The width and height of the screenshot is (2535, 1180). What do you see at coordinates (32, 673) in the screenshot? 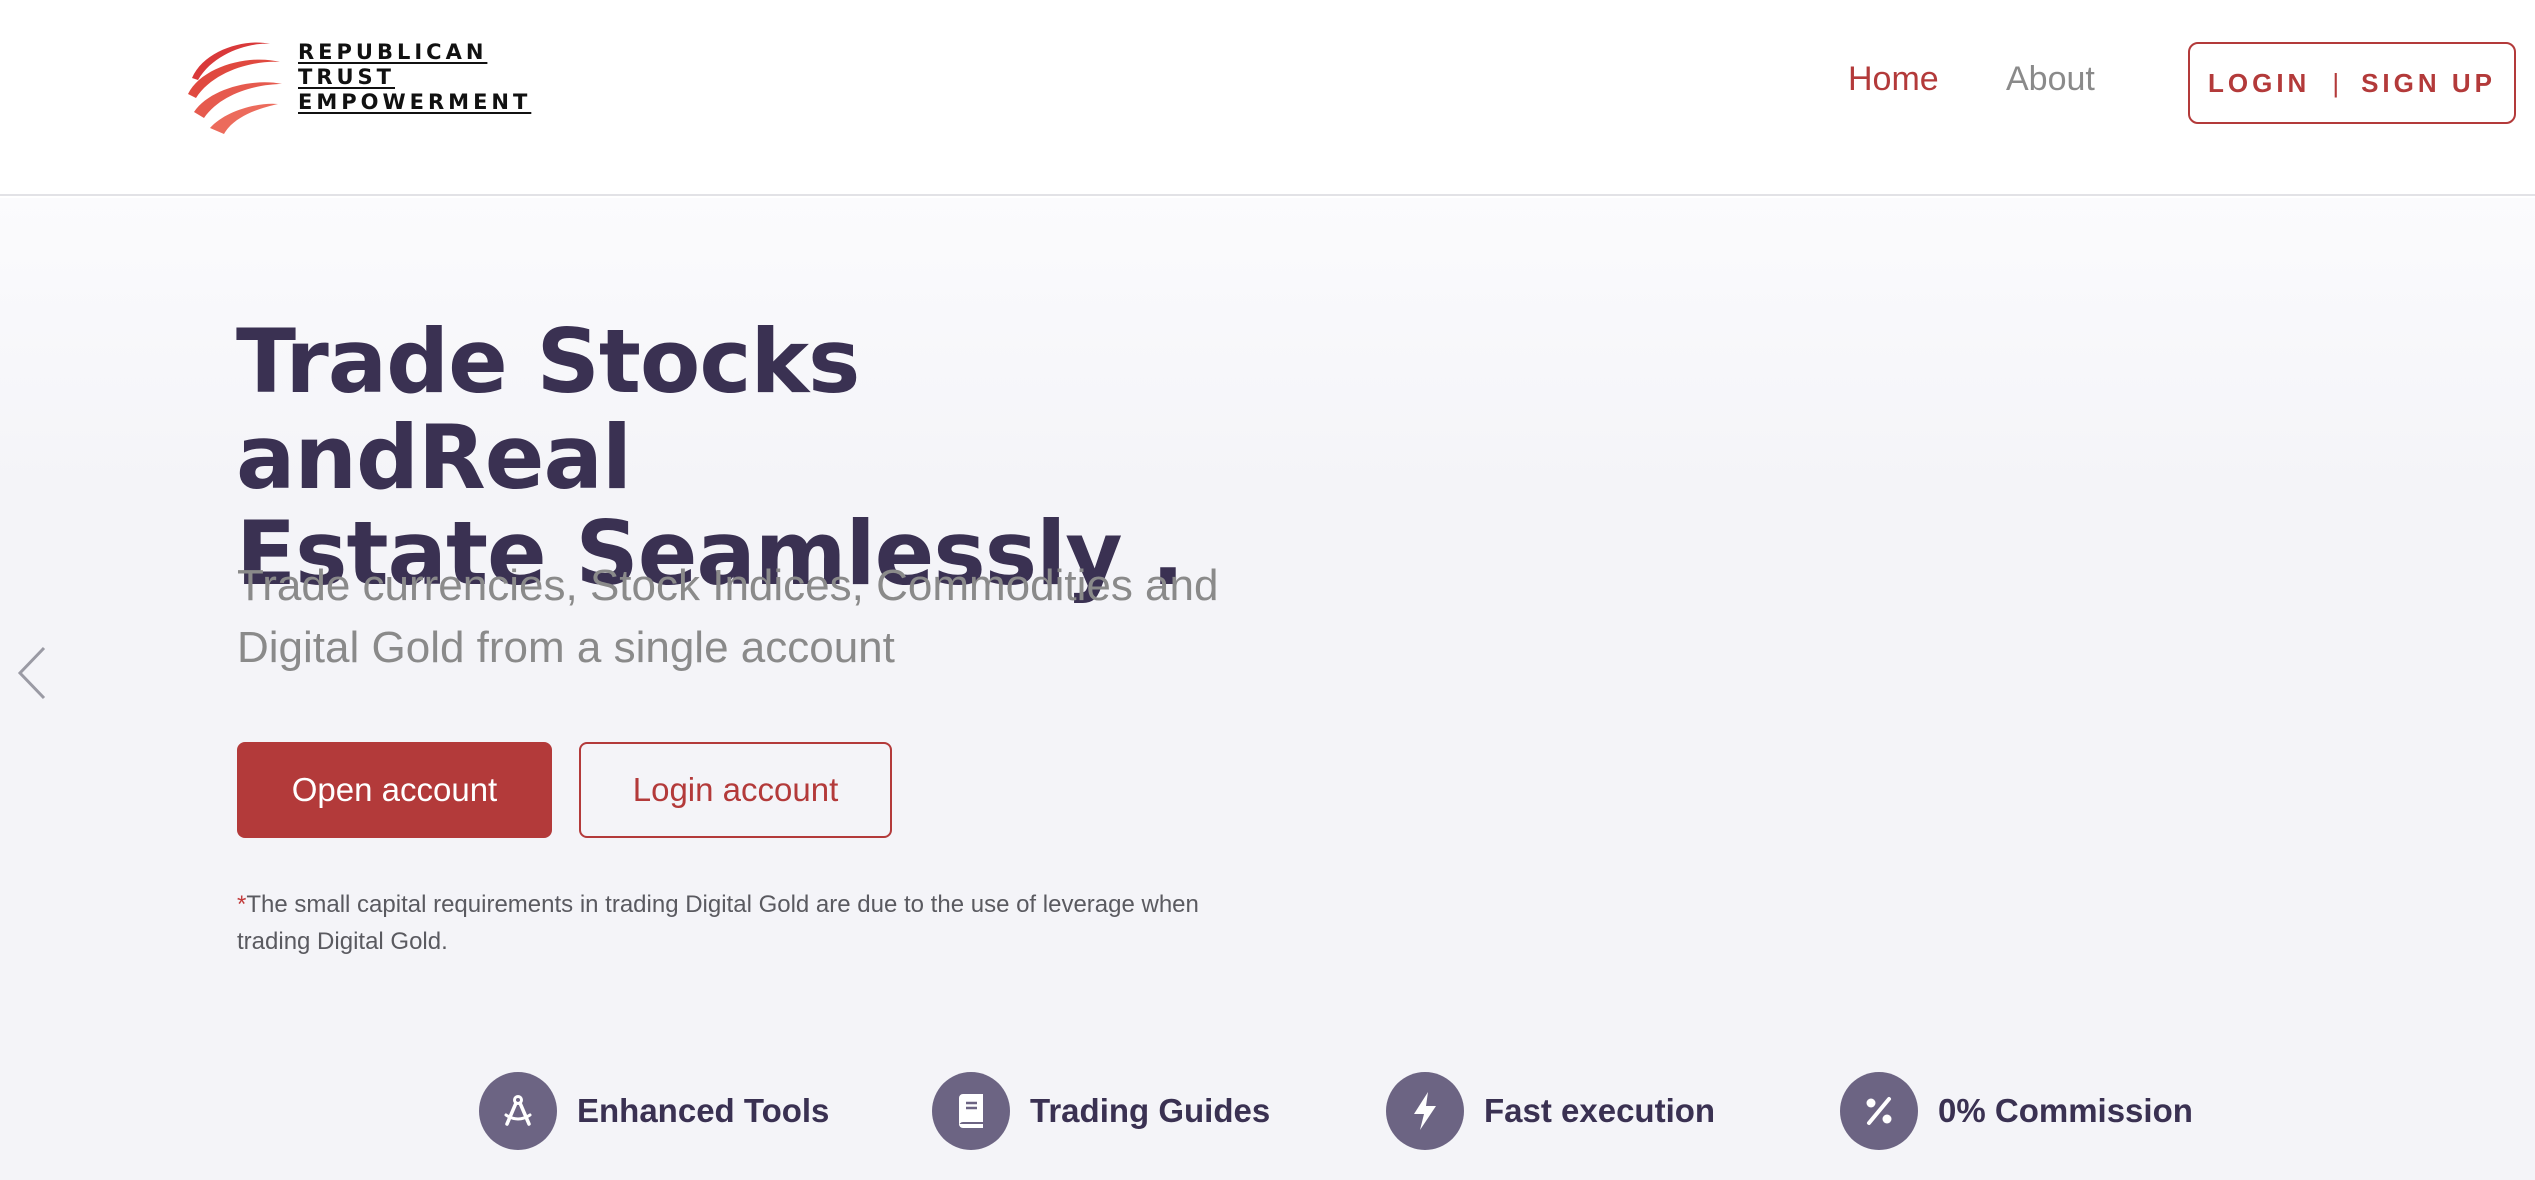
I see `carousel-prev-arrow-icon` at bounding box center [32, 673].